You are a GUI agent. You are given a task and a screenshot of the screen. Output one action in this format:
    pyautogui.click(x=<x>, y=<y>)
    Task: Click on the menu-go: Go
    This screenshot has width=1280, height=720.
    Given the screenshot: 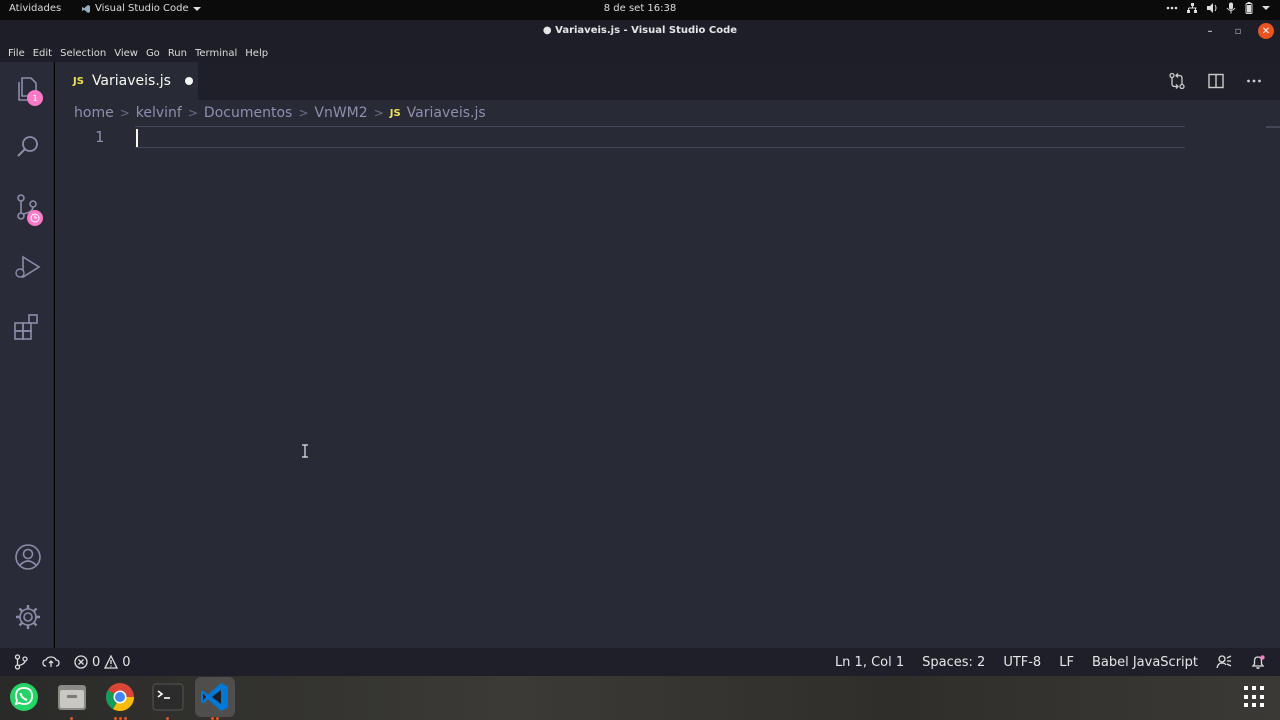 What is the action you would take?
    pyautogui.click(x=153, y=53)
    